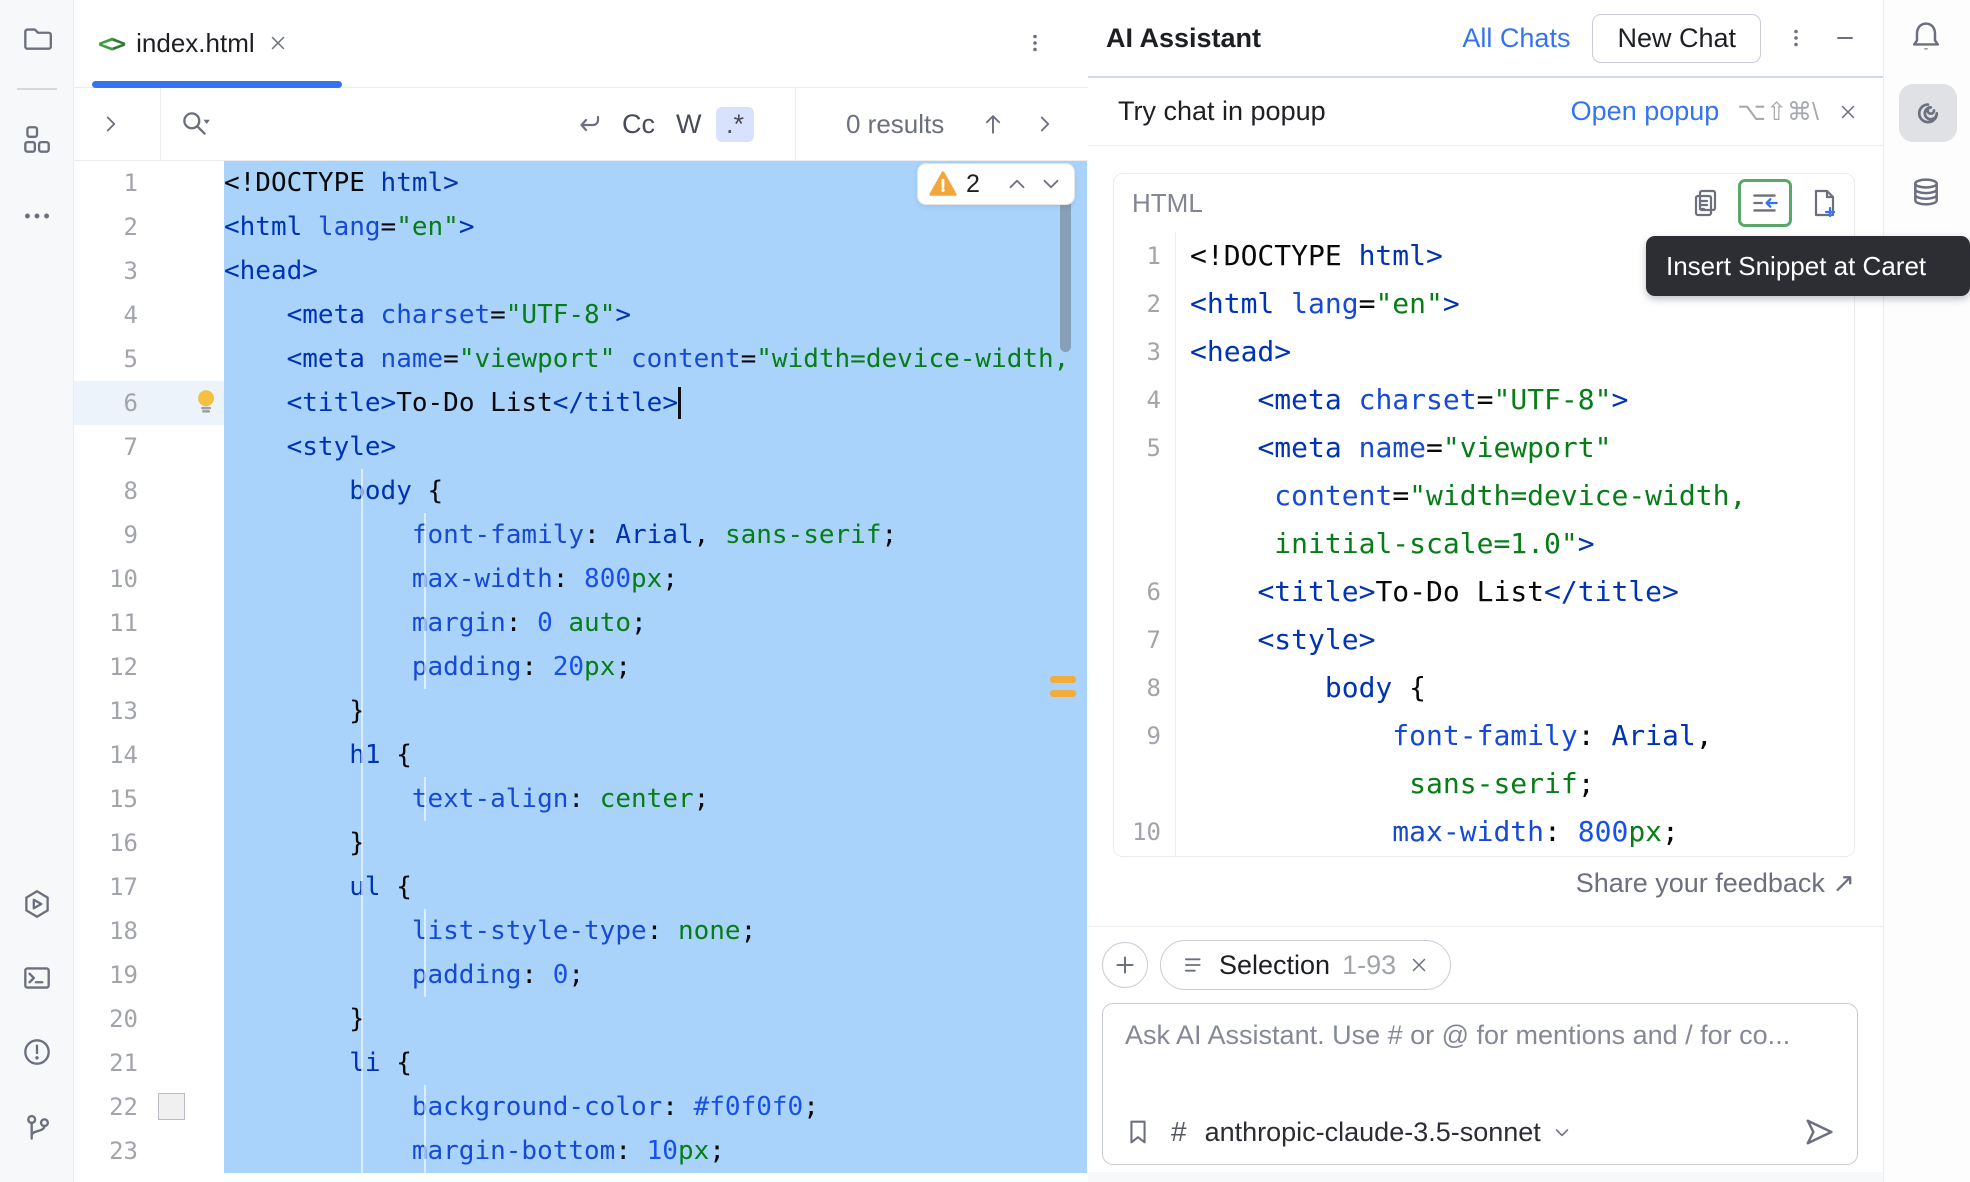 This screenshot has width=1970, height=1182. What do you see at coordinates (1510, 495) in the screenshot?
I see `snippet-code-text: content="width=device-width,` at bounding box center [1510, 495].